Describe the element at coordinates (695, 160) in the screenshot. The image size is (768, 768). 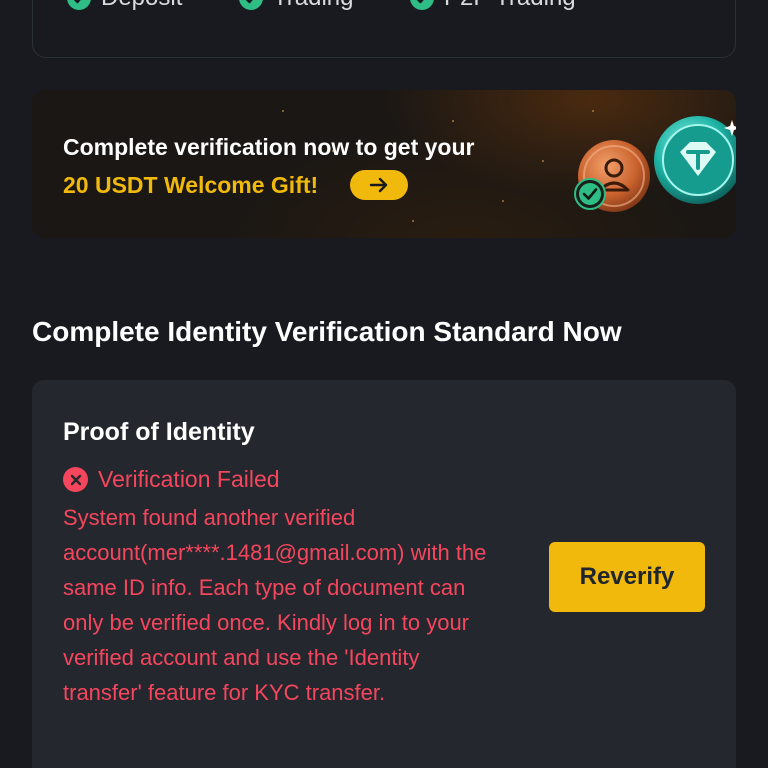
I see `usdt-coin-icon` at that location.